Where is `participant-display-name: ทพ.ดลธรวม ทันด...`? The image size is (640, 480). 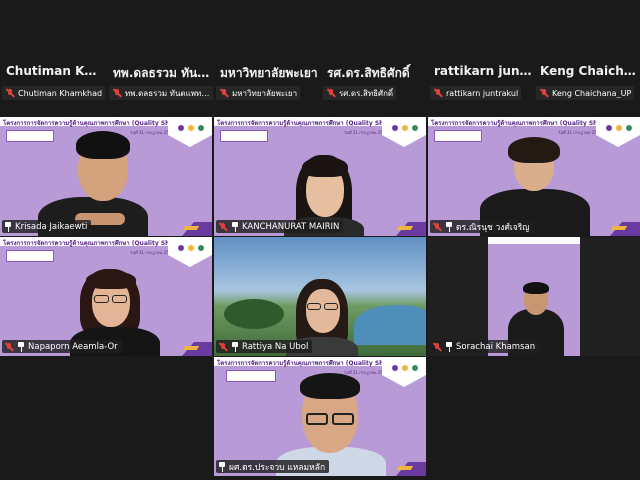 participant-display-name: ทพ.ดลธรวม ทันด... is located at coordinates (162, 73).